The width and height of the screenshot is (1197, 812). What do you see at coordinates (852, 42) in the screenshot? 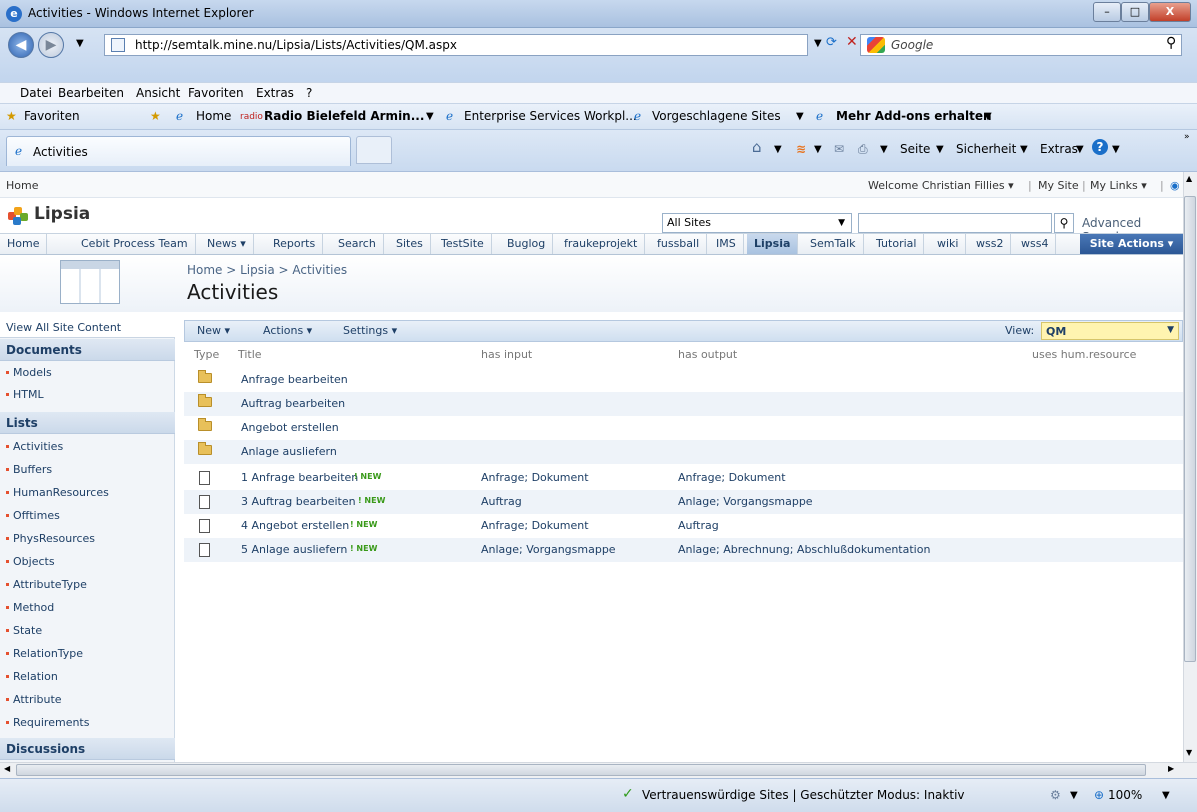
I see `stop-icon: ✕` at bounding box center [852, 42].